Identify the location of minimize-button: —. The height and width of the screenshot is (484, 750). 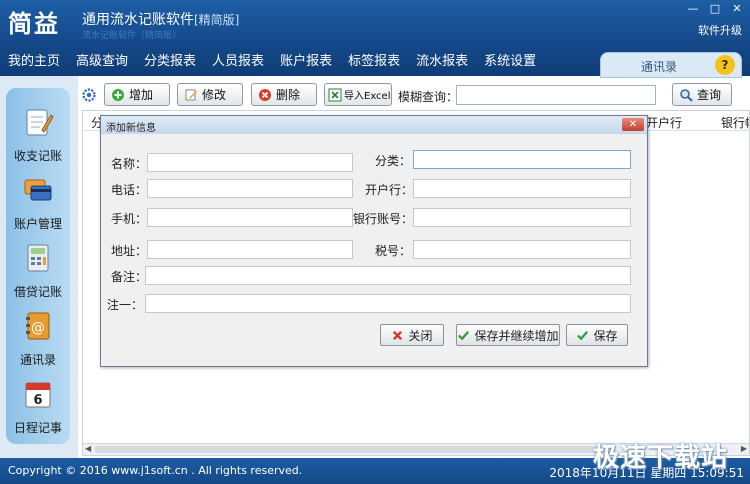
(693, 8).